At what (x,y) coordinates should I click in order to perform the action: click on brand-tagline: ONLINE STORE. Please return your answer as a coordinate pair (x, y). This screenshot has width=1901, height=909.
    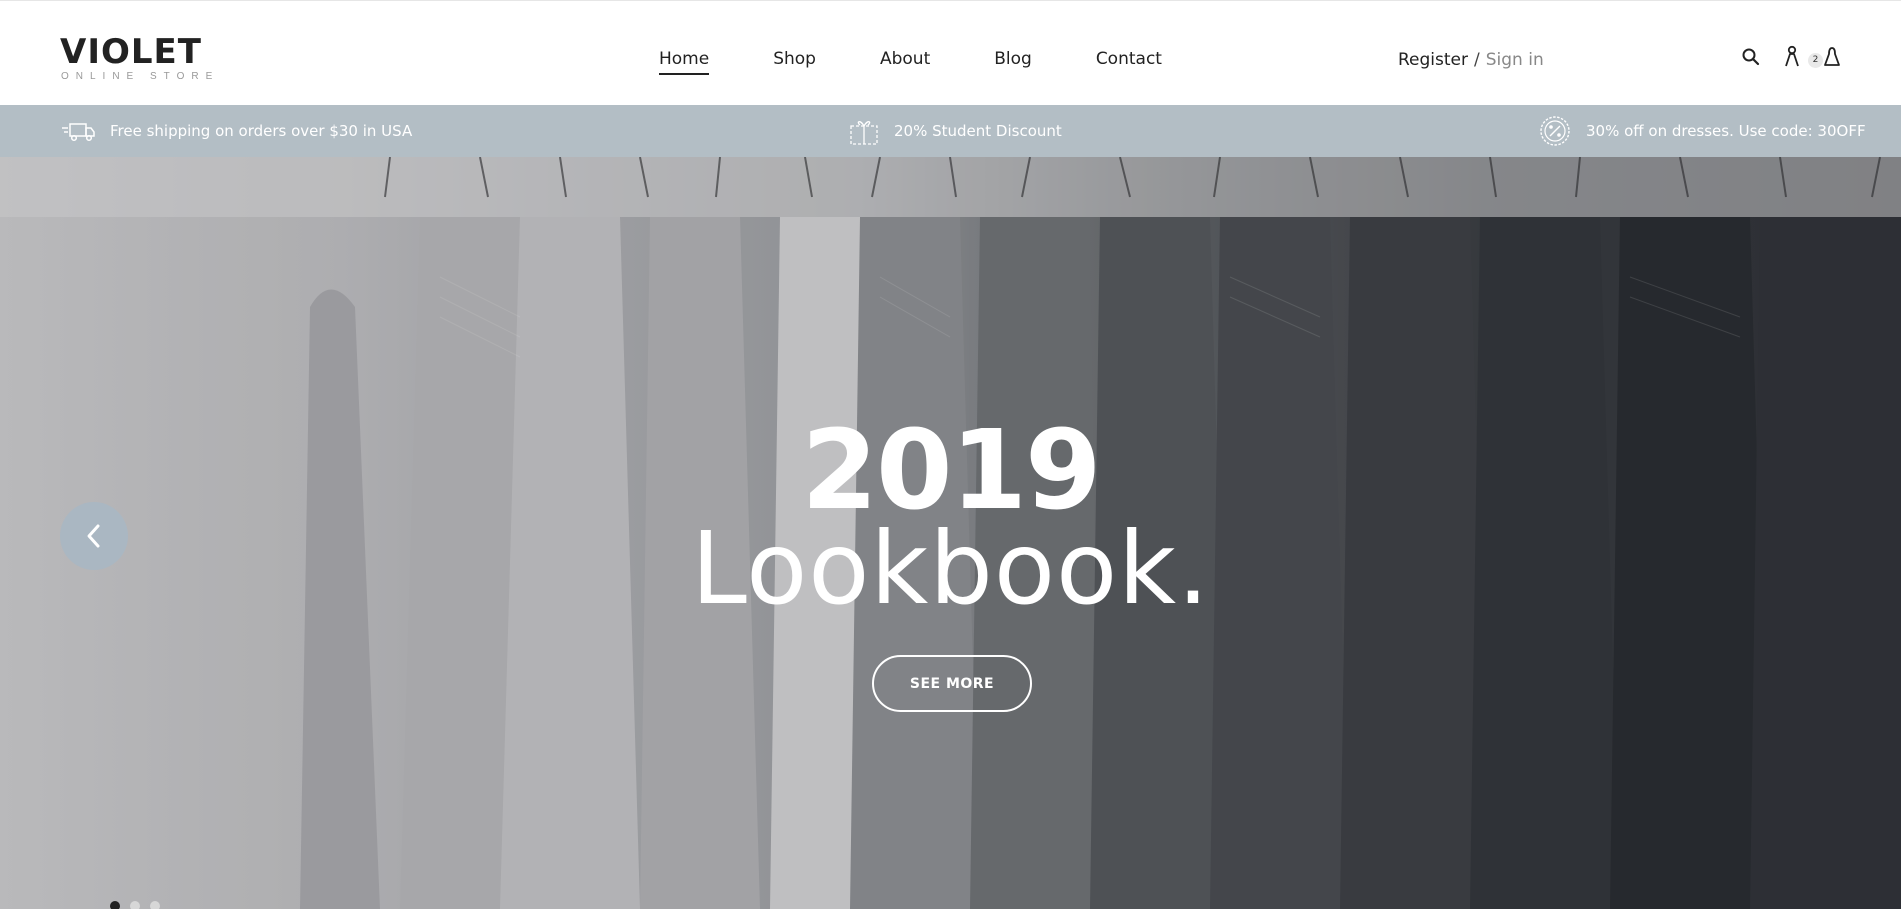
    Looking at the image, I should click on (140, 76).